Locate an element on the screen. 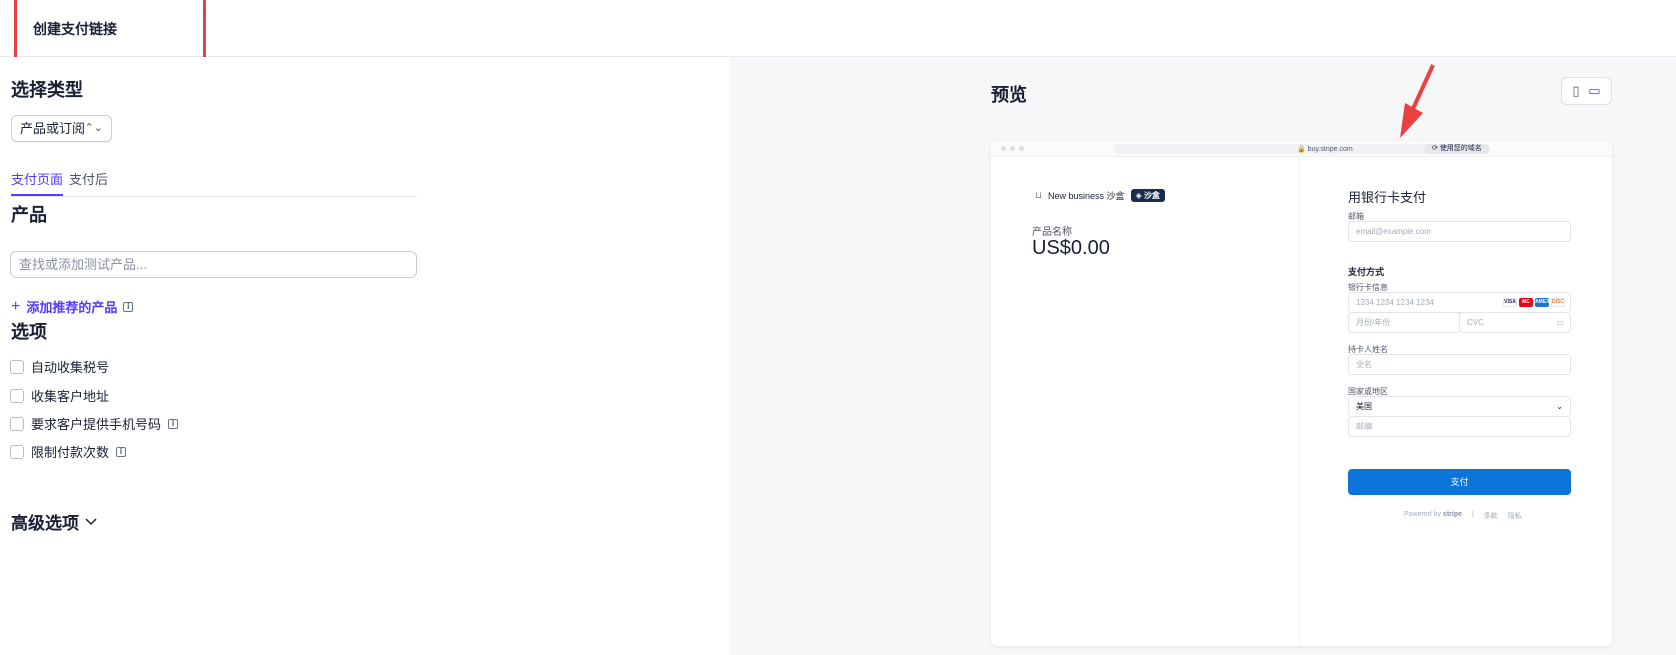  terms-link: 条款 is located at coordinates (1491, 516).